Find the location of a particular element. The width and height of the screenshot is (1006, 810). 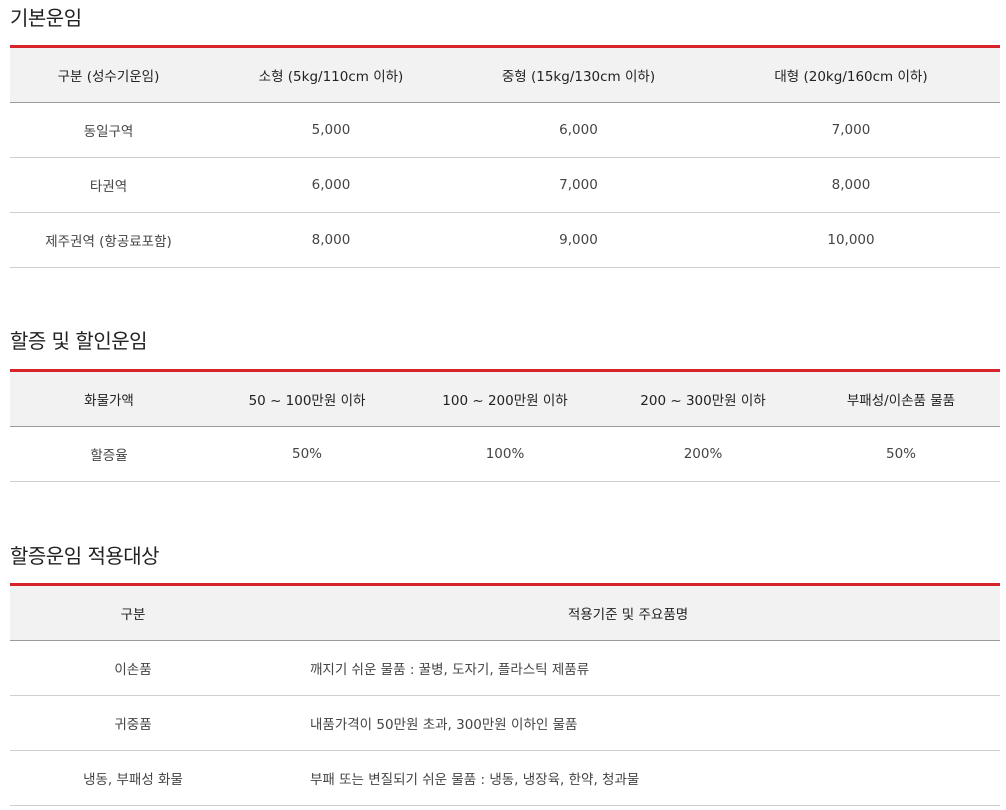

column-header-small: 소형 (5kg/110cm 이하) is located at coordinates (331, 74).